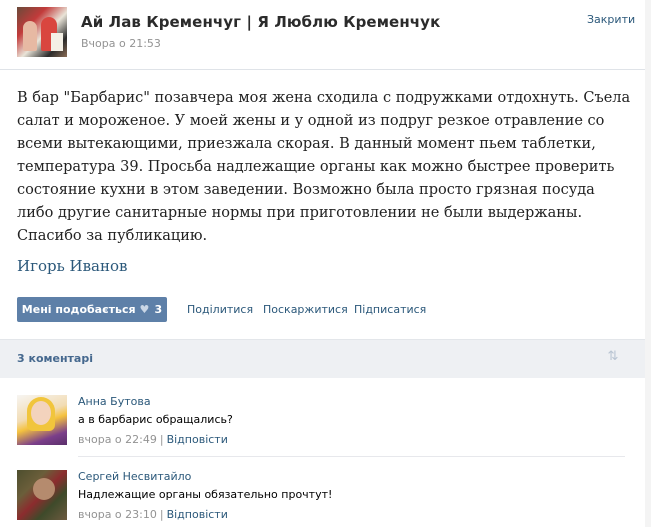 This screenshot has width=651, height=527. What do you see at coordinates (613, 358) in the screenshot?
I see `sort-arrows-icon: ⇅` at bounding box center [613, 358].